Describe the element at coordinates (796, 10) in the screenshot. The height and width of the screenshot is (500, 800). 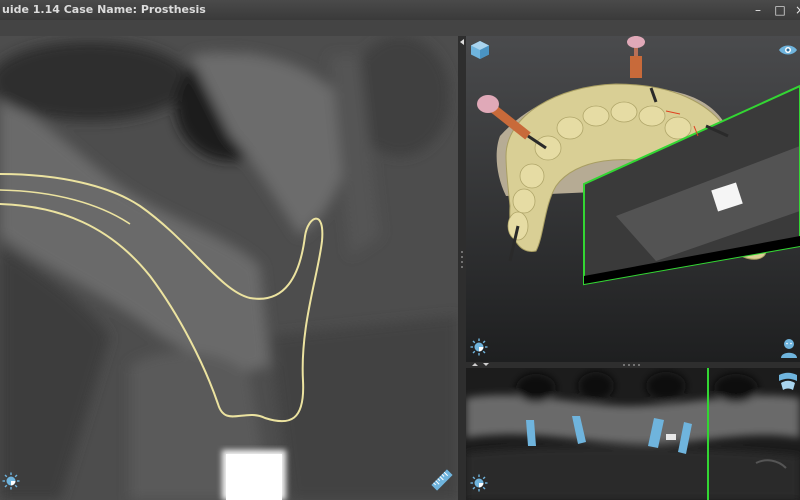
I see `close-button: ×` at that location.